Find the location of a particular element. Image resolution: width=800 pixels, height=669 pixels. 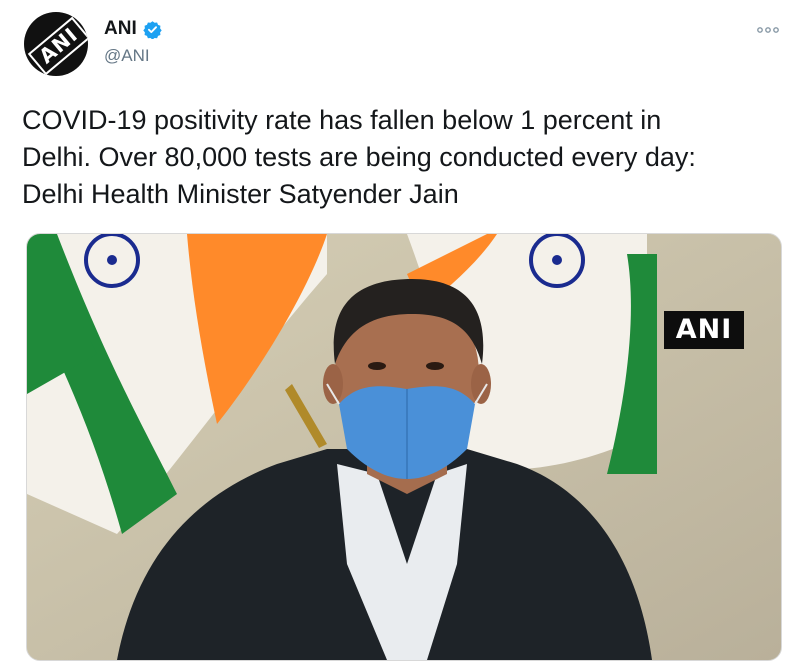

more-options-icon is located at coordinates (768, 30).